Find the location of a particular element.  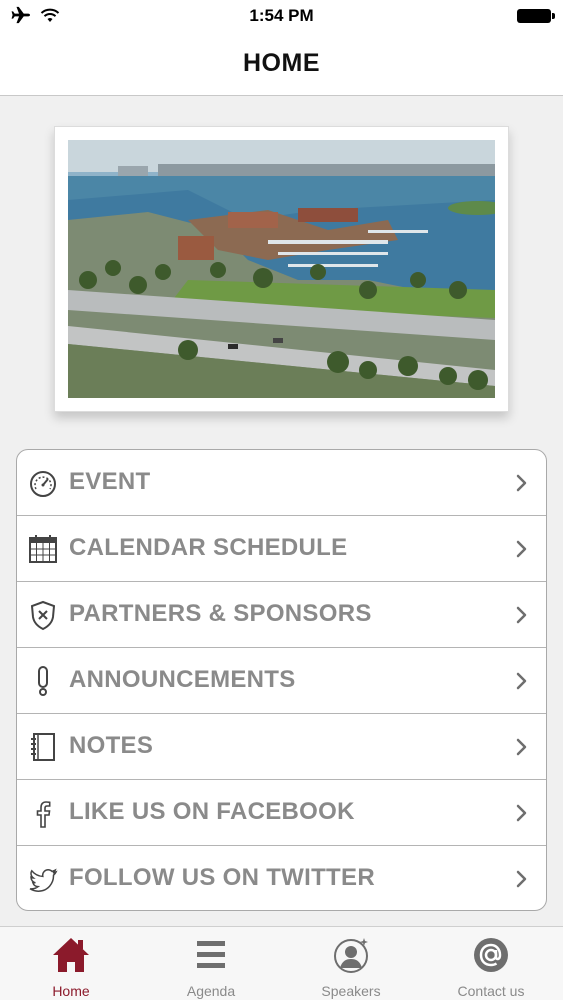

menu-item-label: EVENT is located at coordinates (110, 481).